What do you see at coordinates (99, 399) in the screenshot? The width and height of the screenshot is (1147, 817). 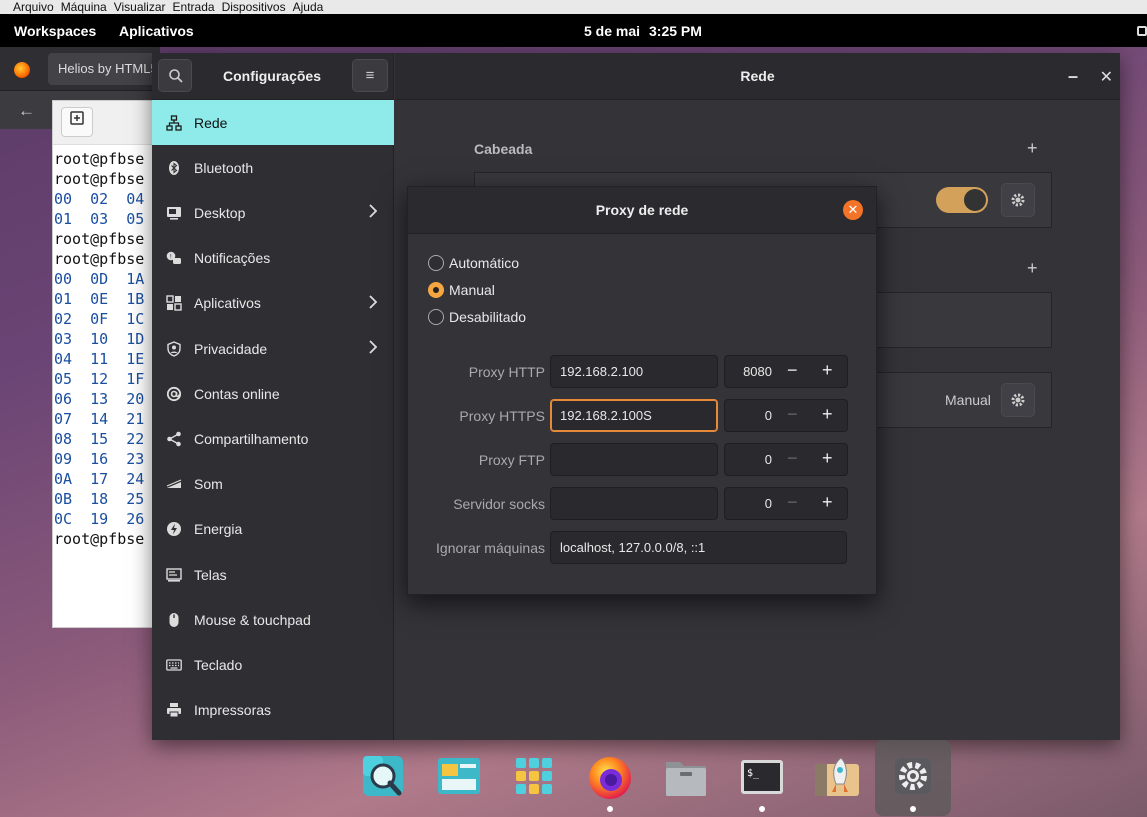 I see `terminal-line: 06 13 20` at bounding box center [99, 399].